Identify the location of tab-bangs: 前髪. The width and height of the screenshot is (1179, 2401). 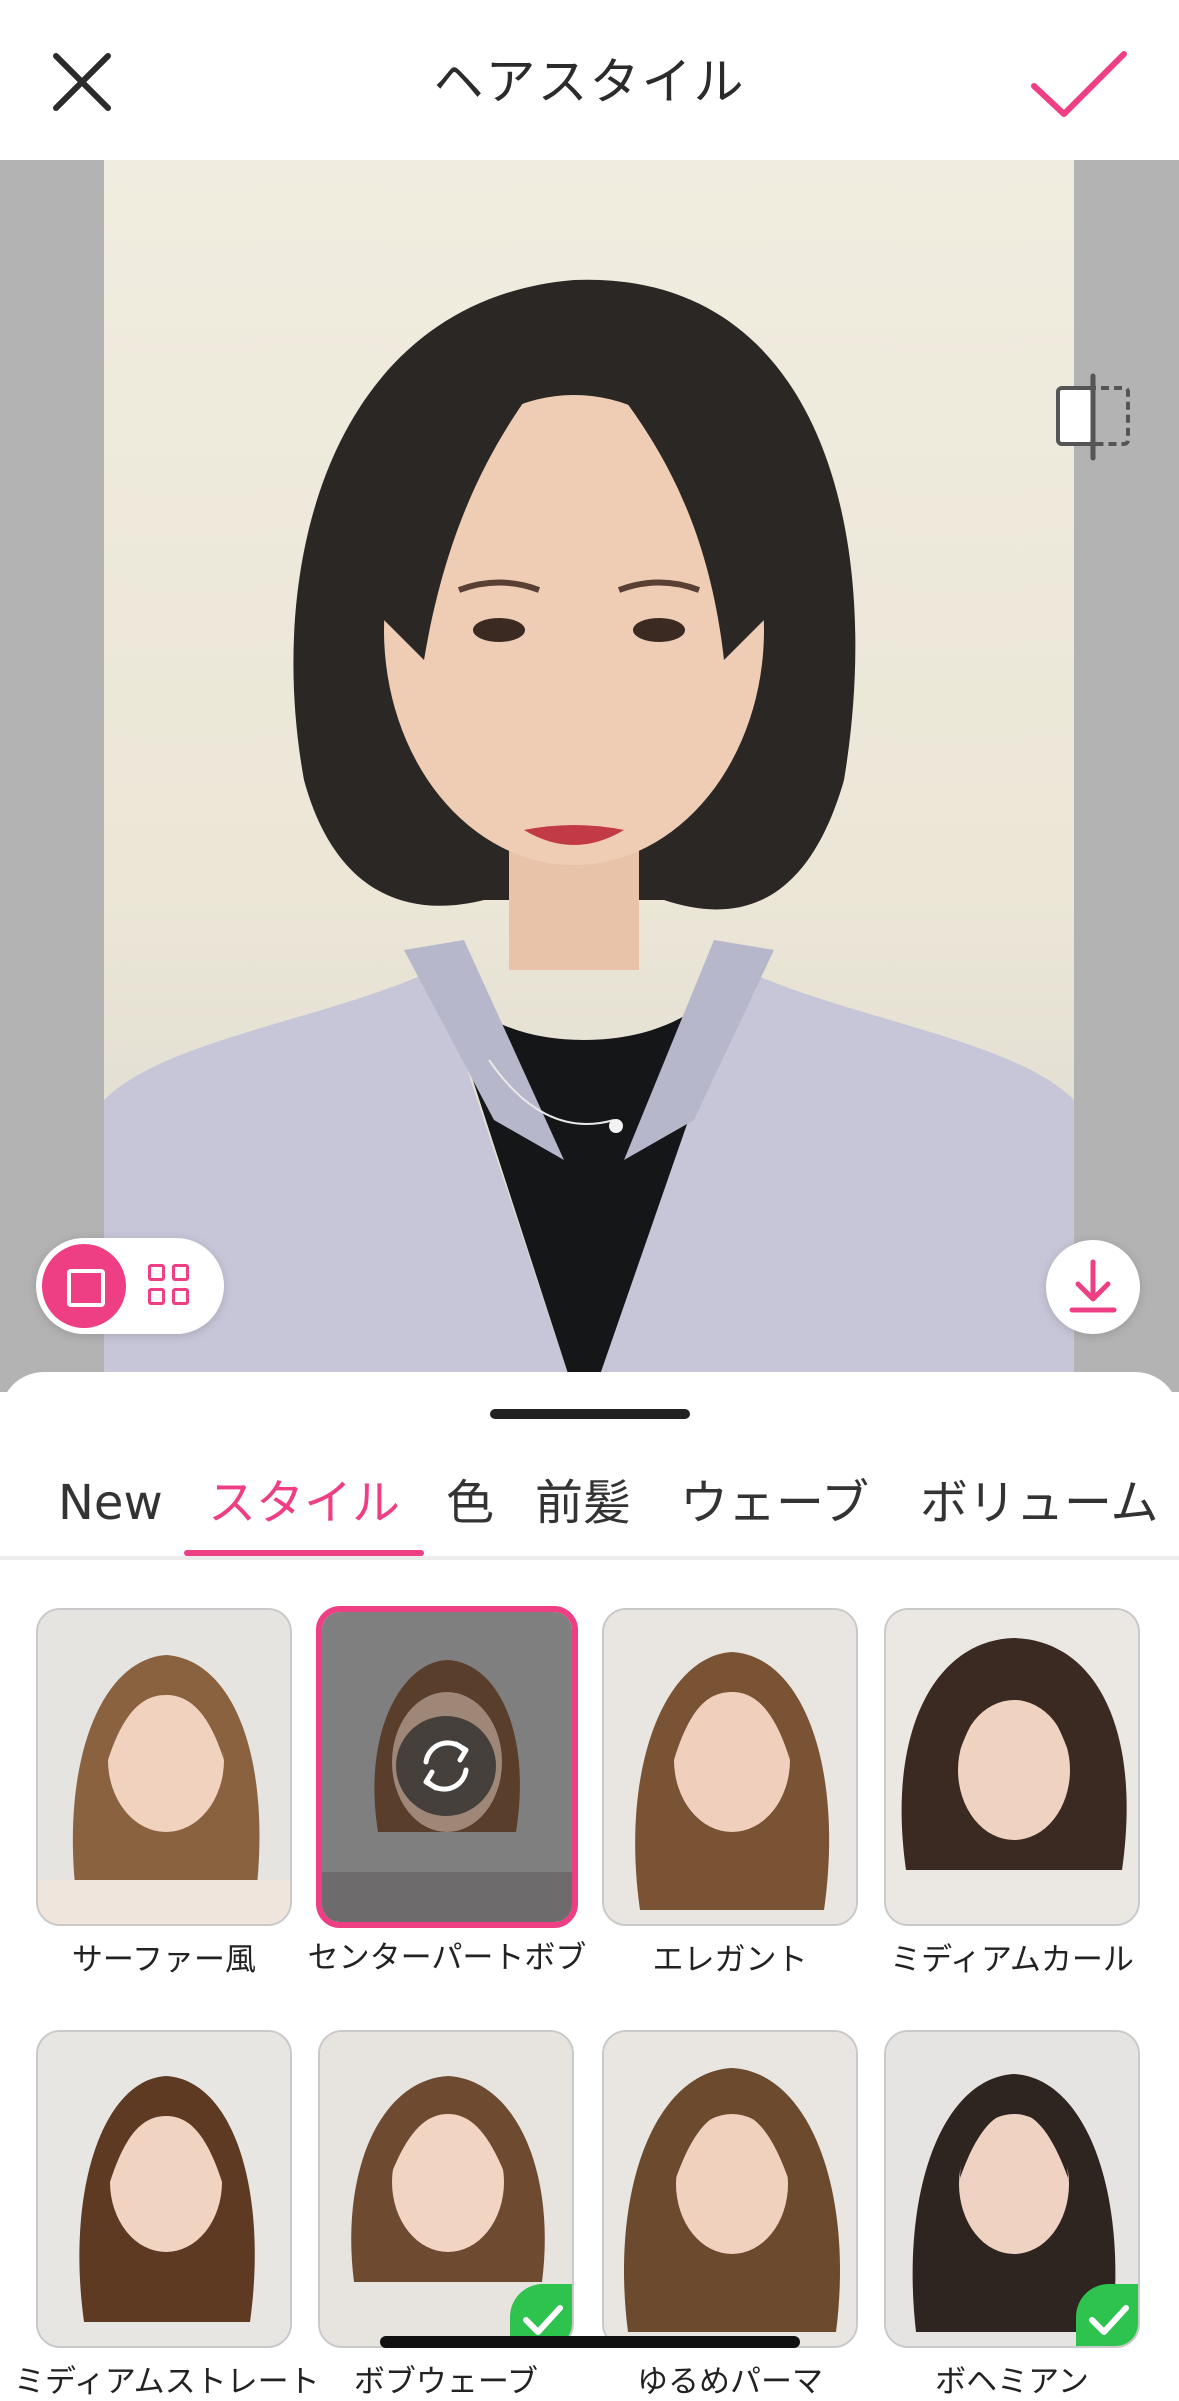
(583, 1513).